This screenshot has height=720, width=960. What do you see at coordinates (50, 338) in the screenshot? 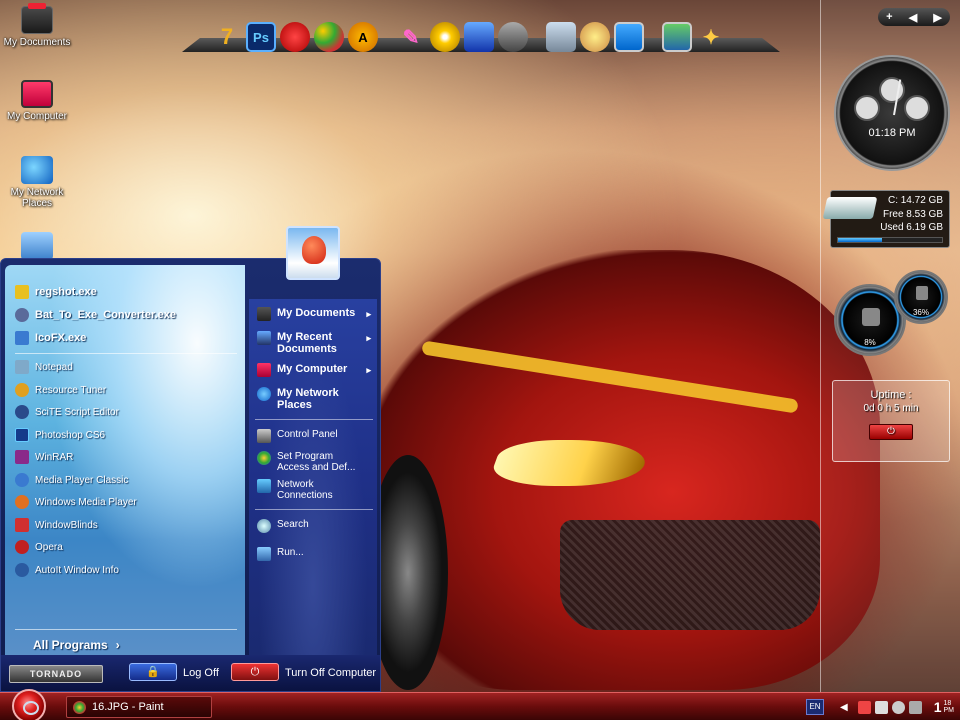
I see `pinned-item-icofx: IcoFX.exe` at bounding box center [50, 338].